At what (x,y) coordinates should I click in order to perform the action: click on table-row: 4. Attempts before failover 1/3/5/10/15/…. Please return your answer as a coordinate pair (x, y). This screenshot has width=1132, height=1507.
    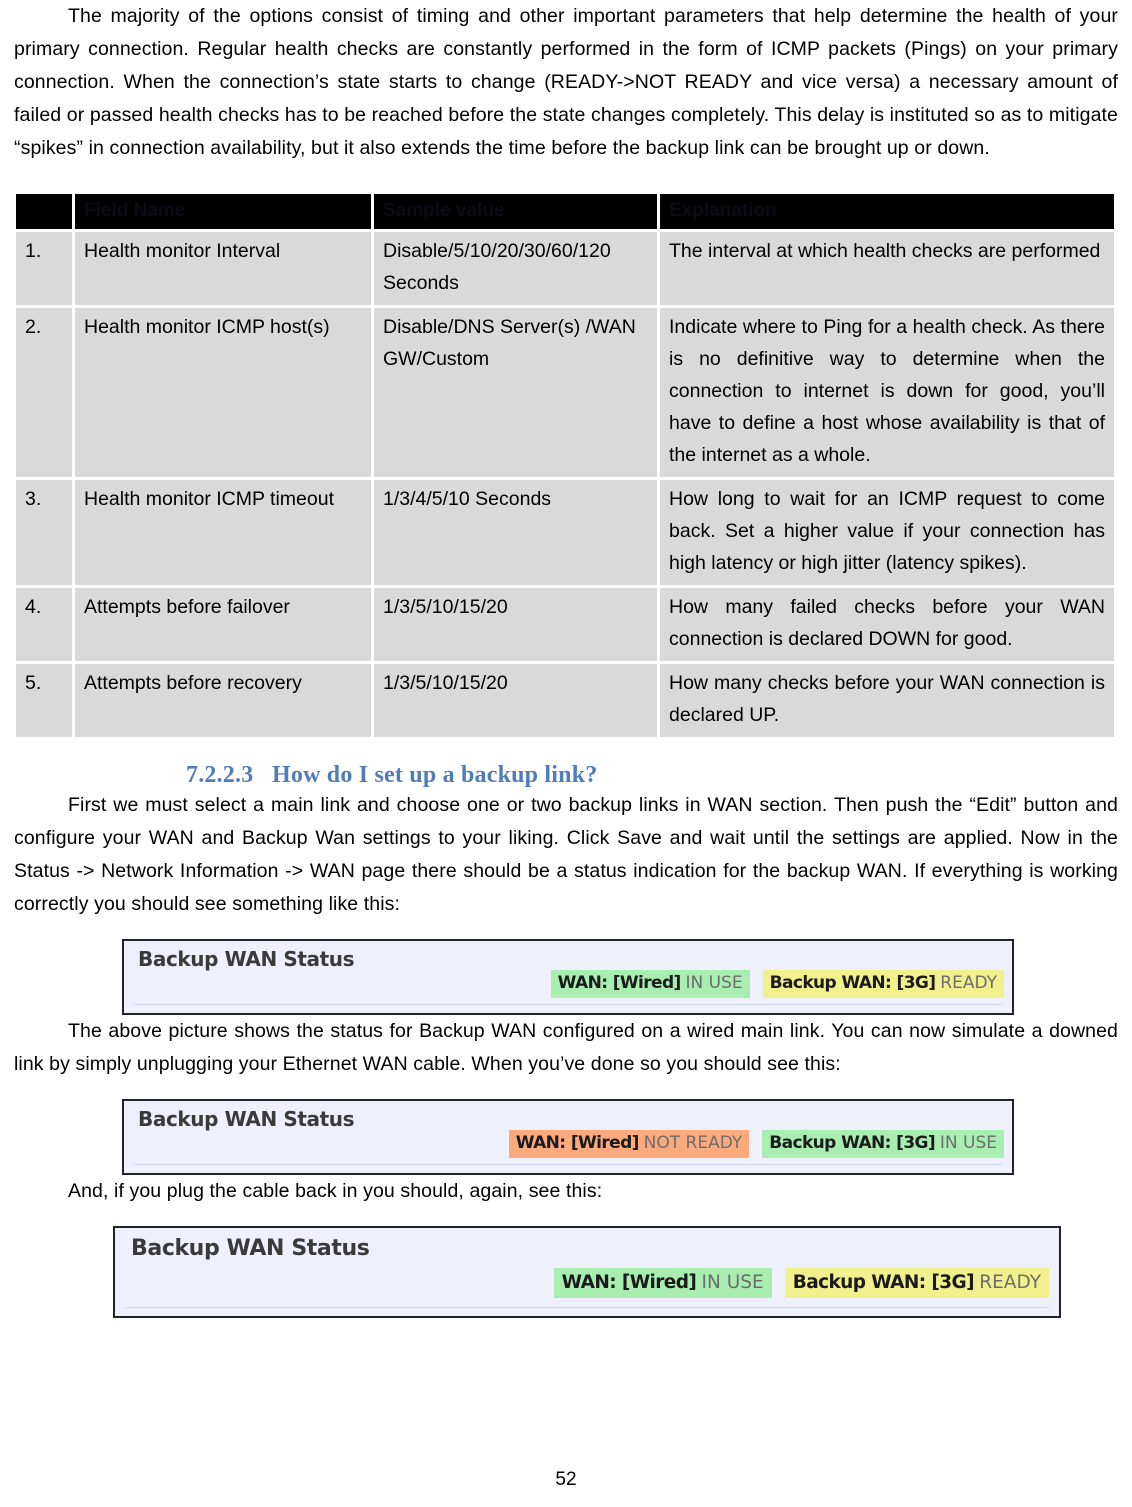
    Looking at the image, I should click on (565, 624).